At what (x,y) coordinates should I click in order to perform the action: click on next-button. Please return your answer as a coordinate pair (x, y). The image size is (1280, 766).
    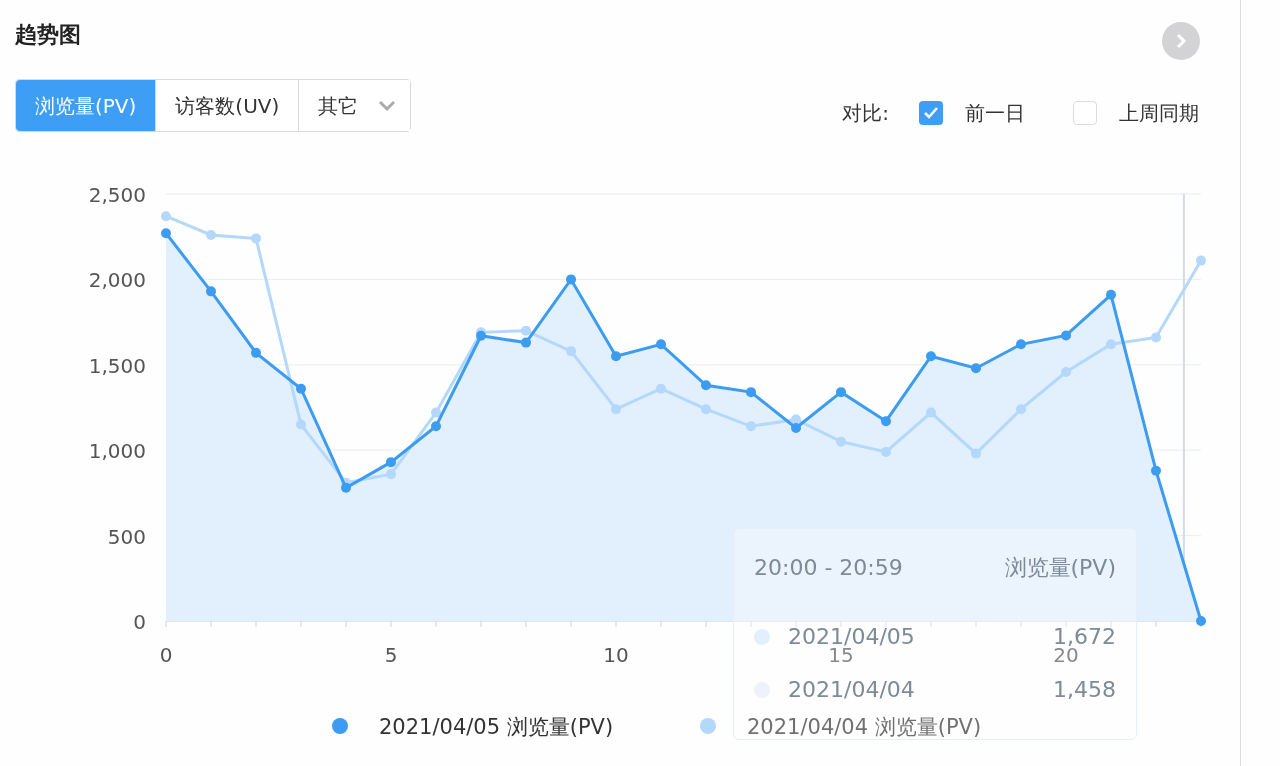
    Looking at the image, I should click on (1181, 41).